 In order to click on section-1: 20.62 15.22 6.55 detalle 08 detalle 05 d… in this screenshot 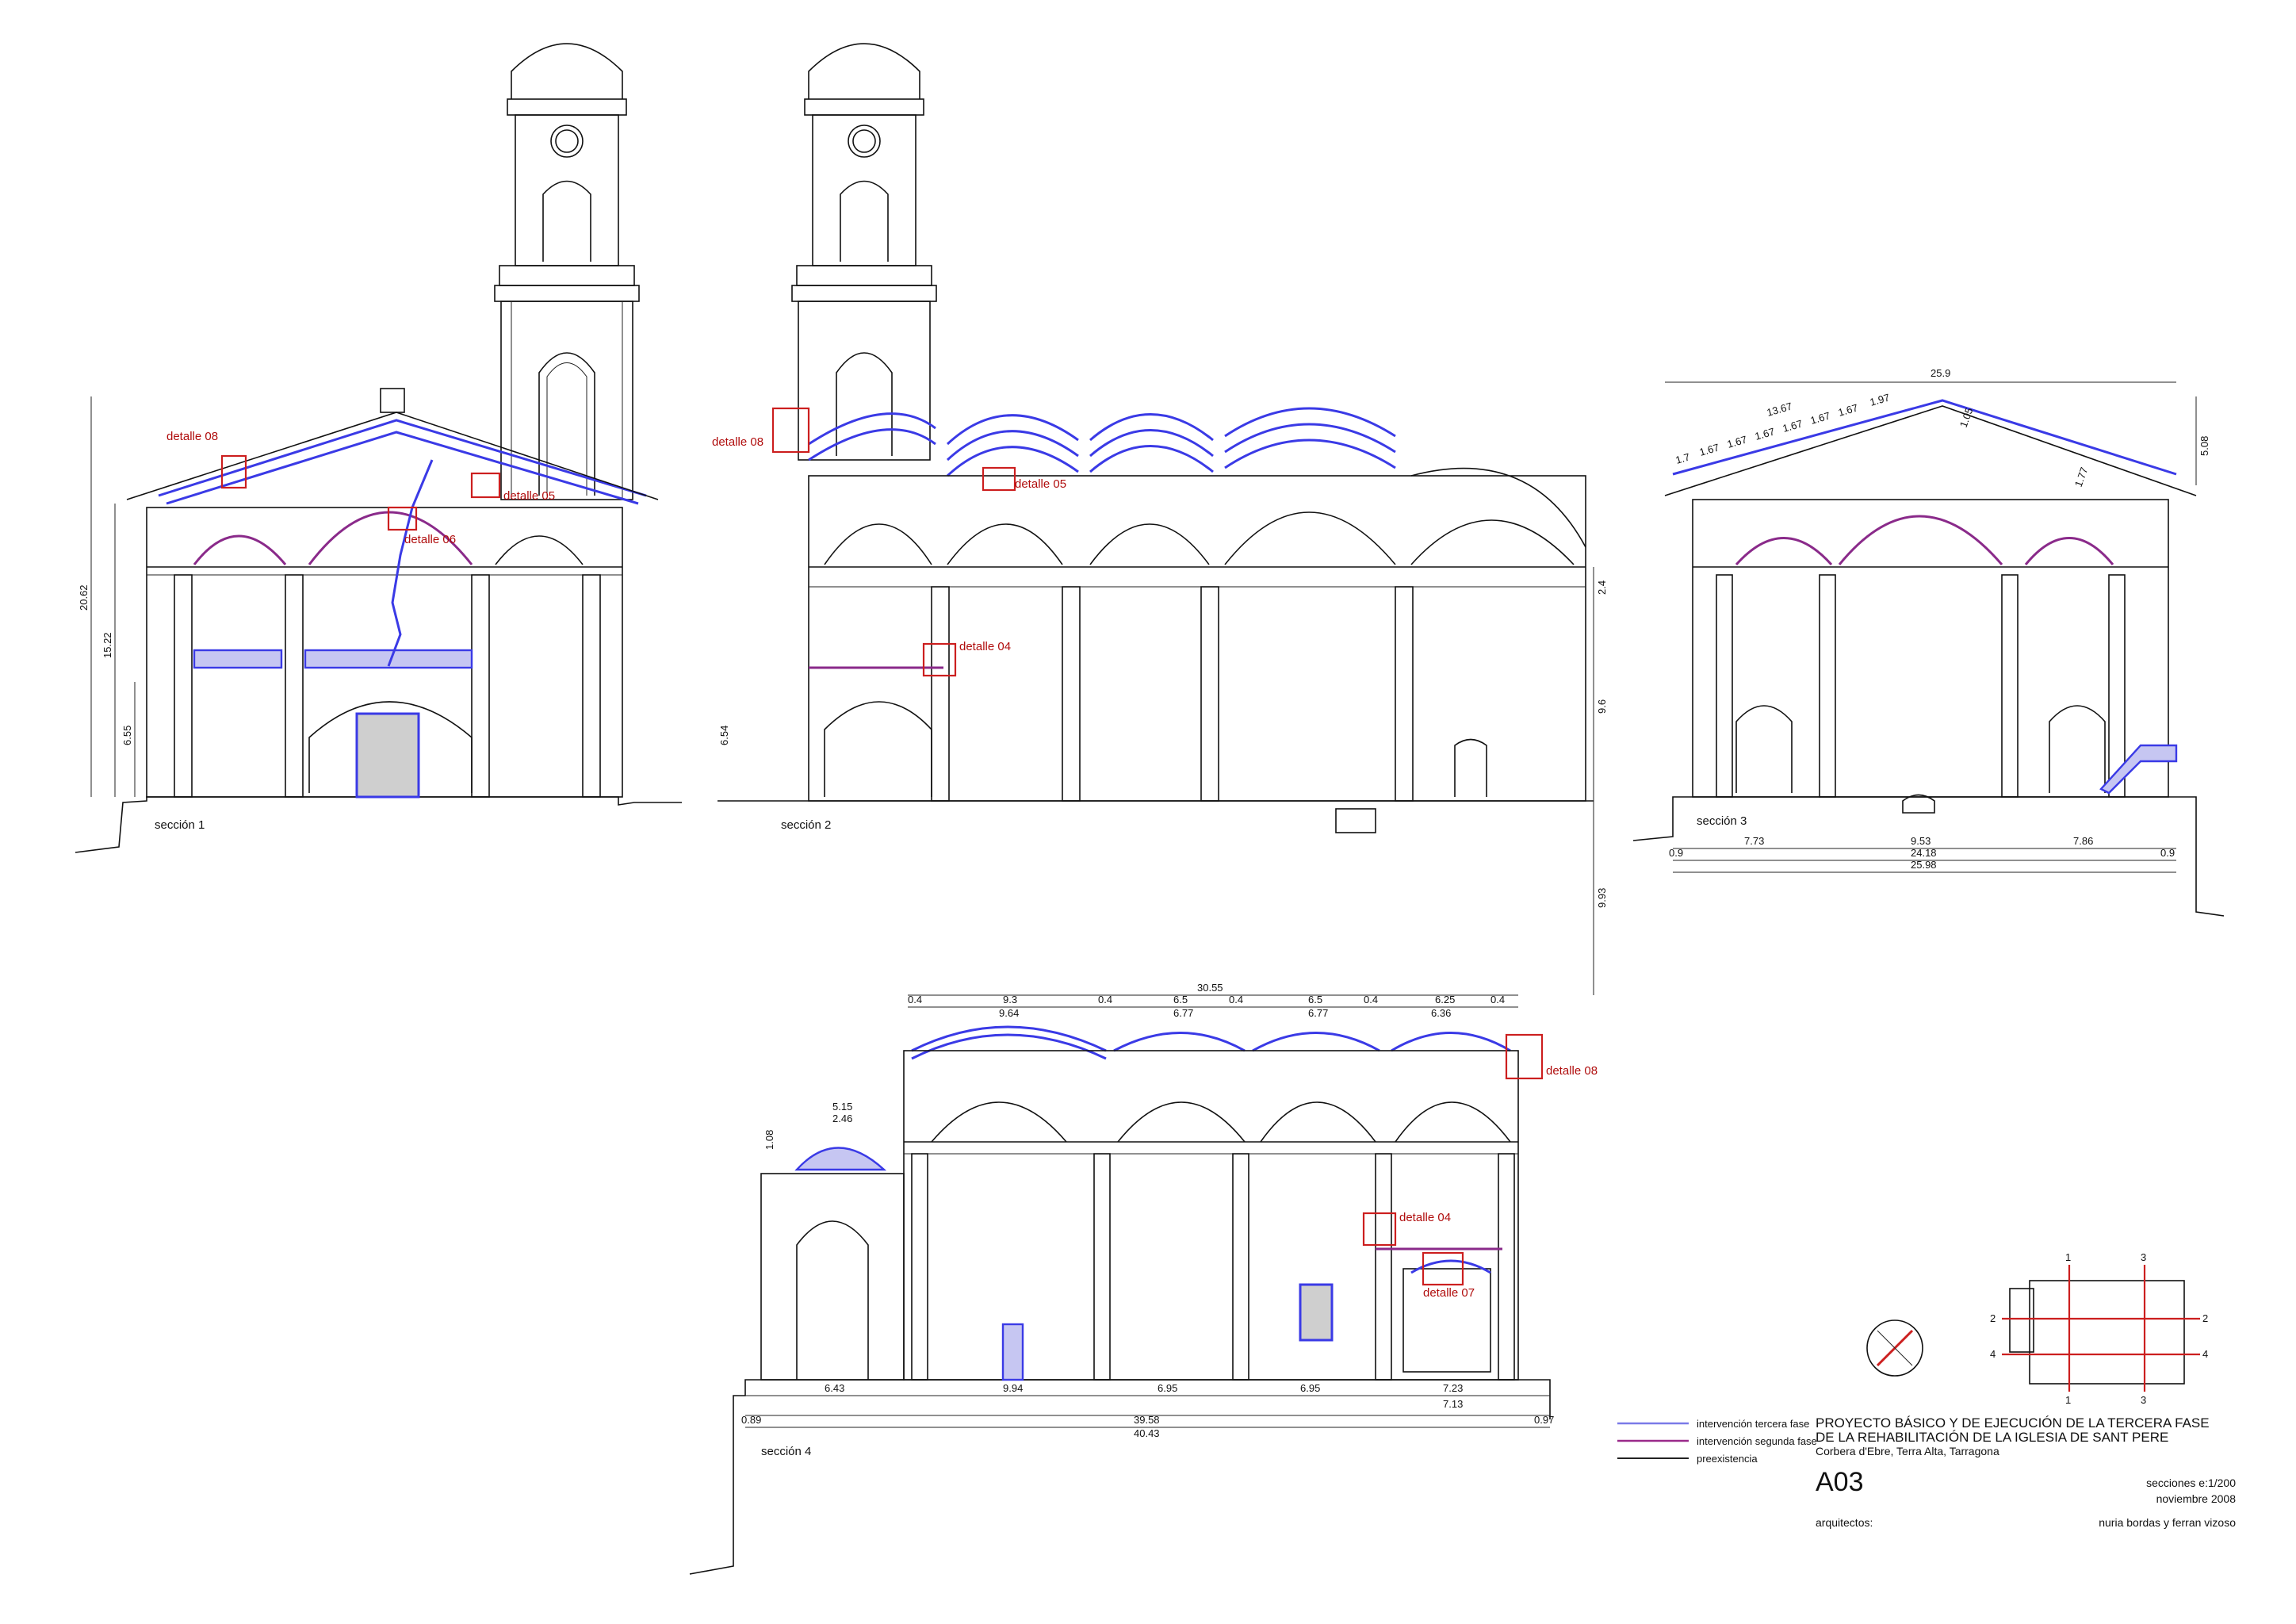, I will do `click(378, 448)`.